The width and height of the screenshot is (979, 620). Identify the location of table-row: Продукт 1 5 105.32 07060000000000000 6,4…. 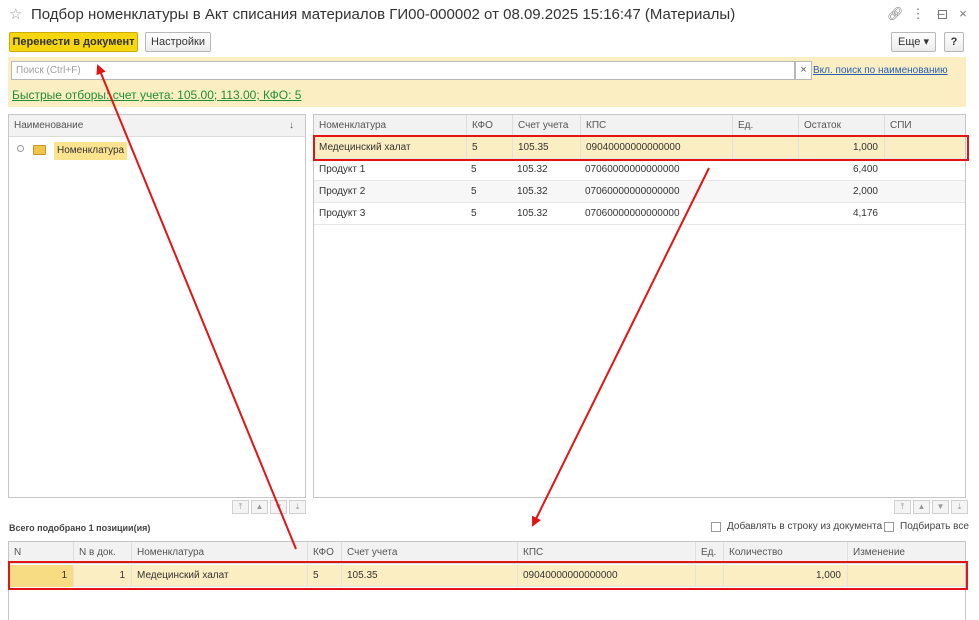
(639, 170).